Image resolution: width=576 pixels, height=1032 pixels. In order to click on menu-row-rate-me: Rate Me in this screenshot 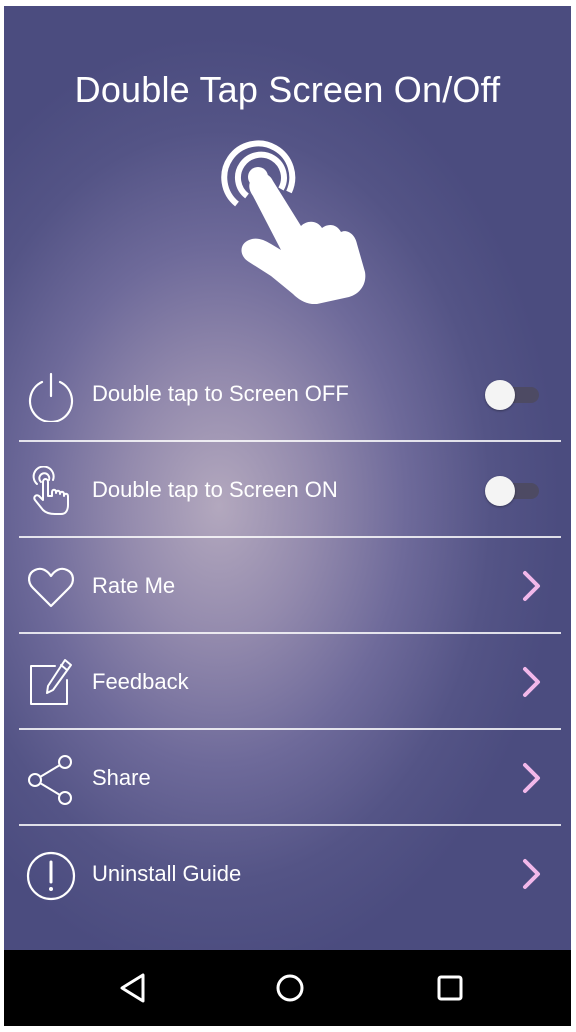, I will do `click(290, 586)`.